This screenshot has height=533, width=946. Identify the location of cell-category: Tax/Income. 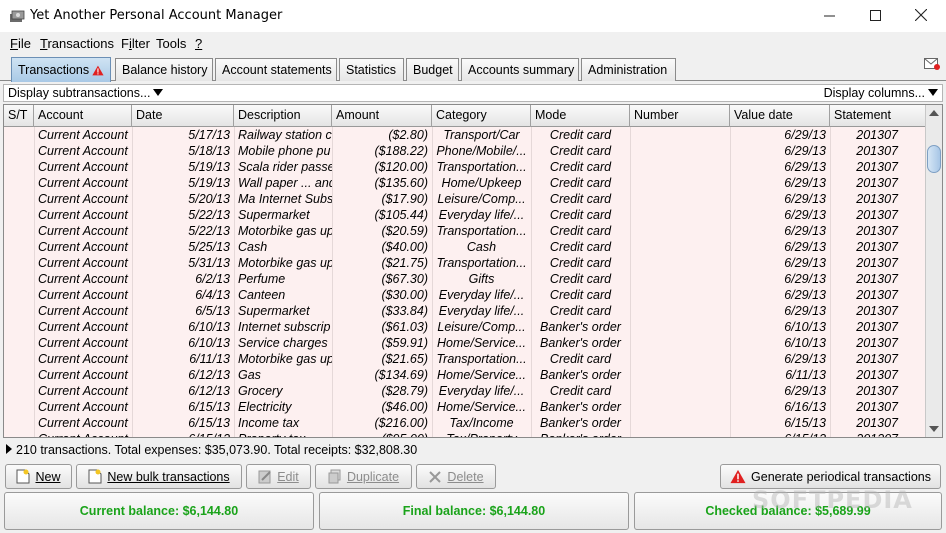
(481, 423).